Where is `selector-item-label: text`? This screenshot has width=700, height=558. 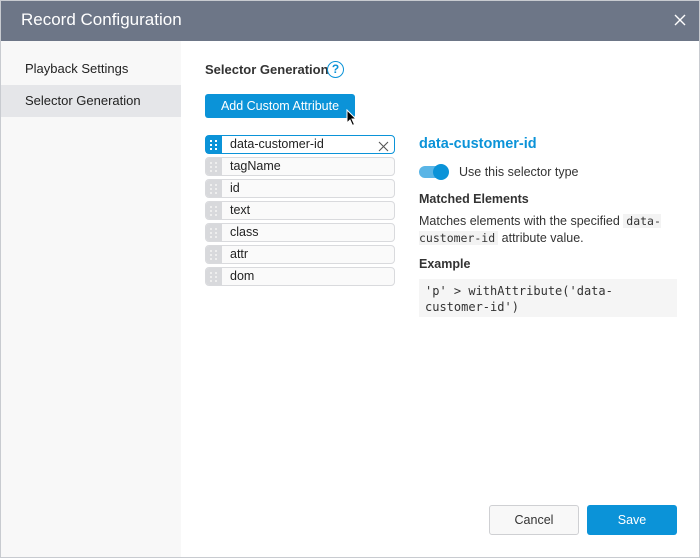
selector-item-label: text is located at coordinates (240, 210).